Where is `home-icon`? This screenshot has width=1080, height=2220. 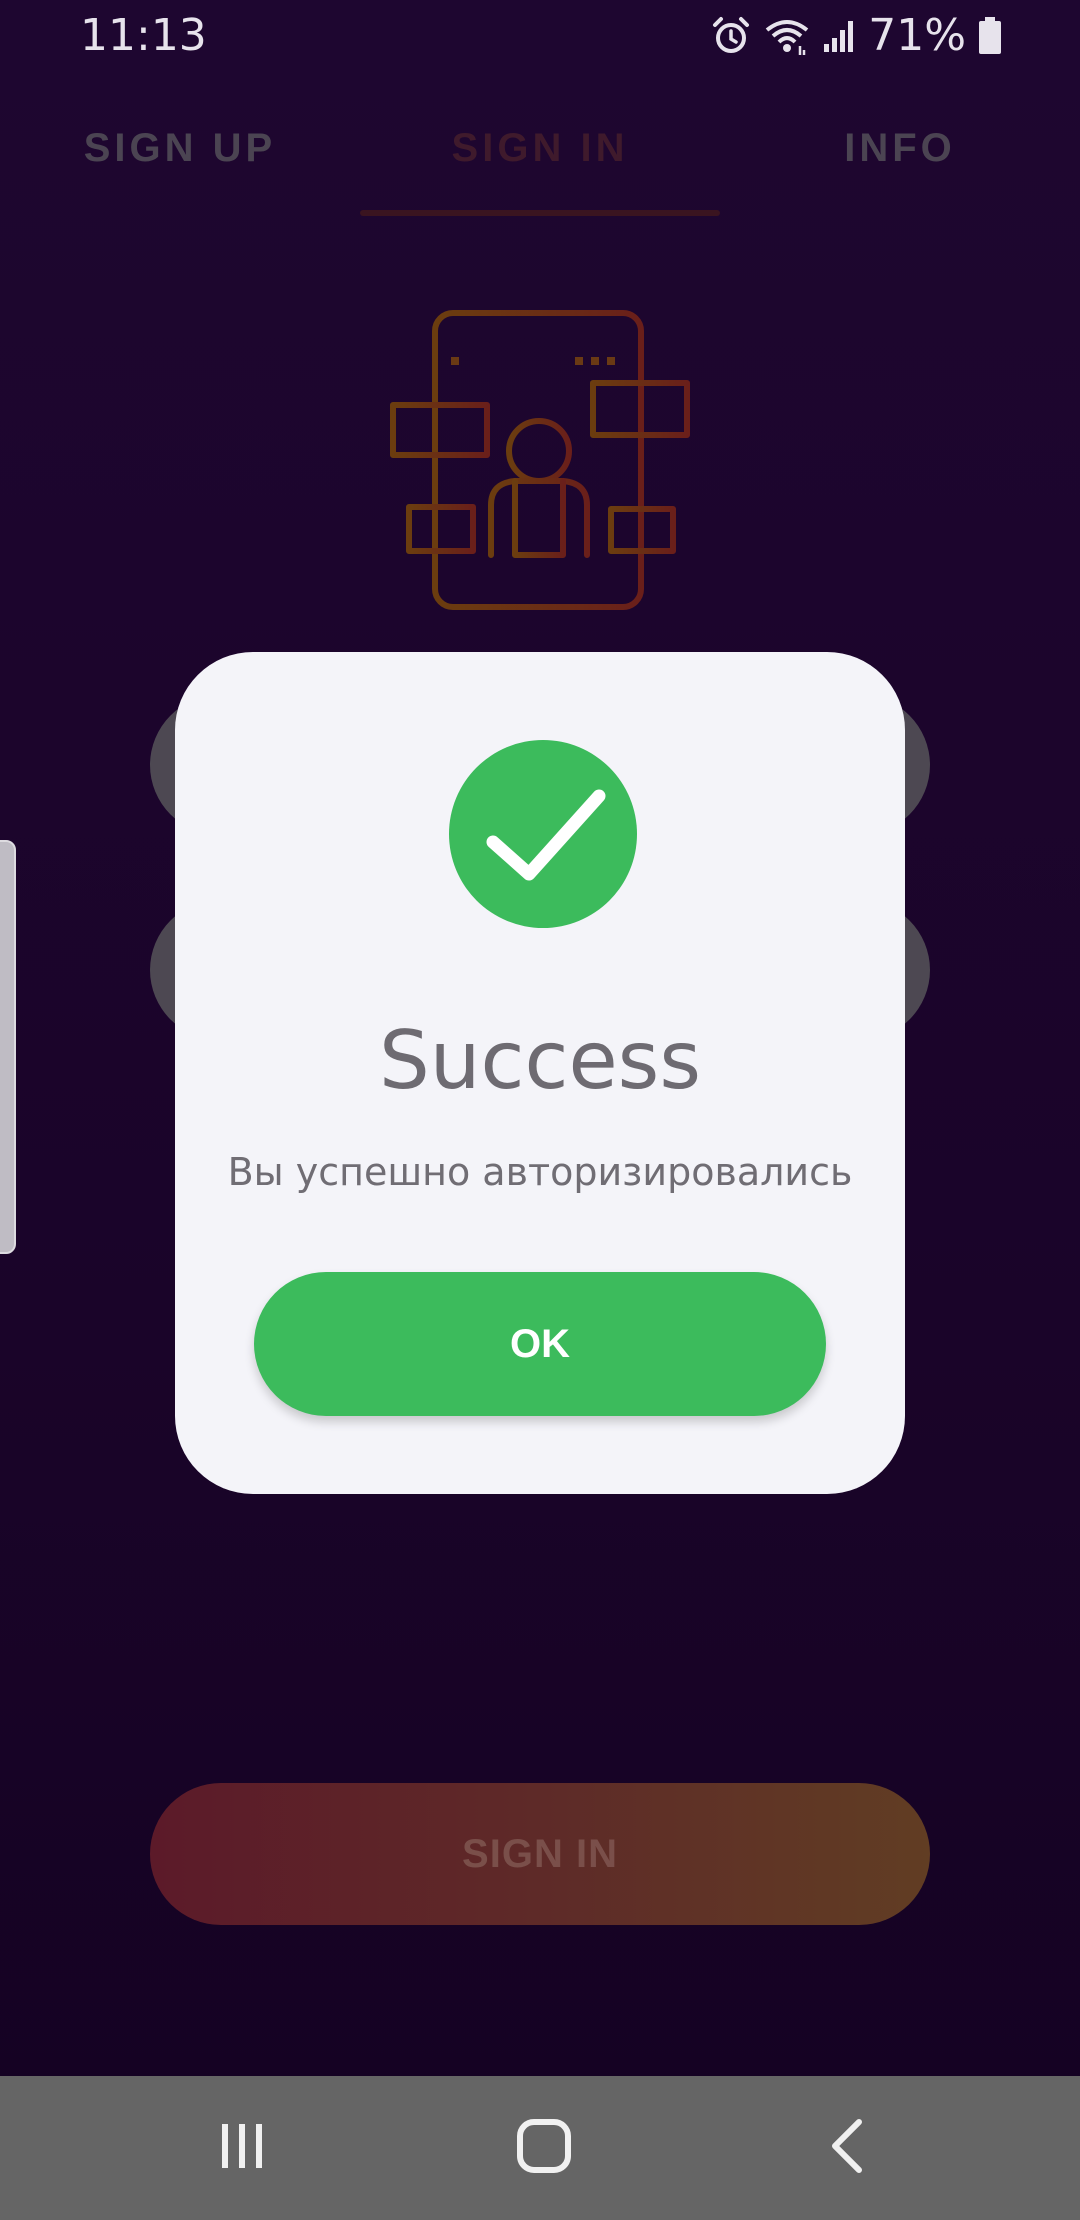
home-icon is located at coordinates (544, 2148).